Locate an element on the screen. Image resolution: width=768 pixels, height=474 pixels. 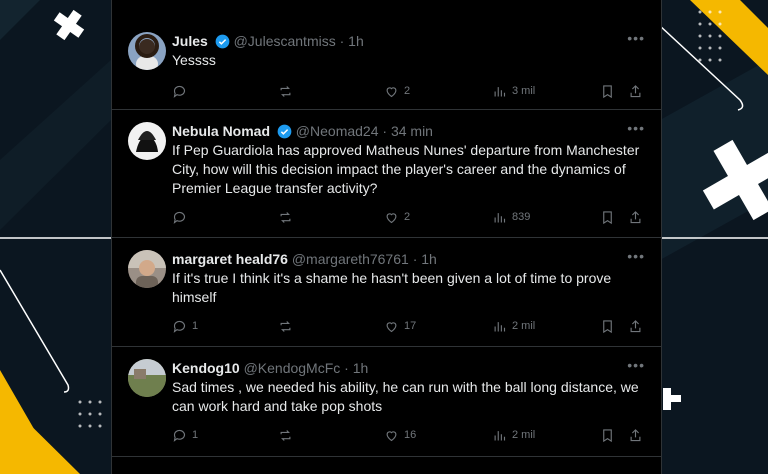
like-count: 16 is located at coordinates (410, 435).